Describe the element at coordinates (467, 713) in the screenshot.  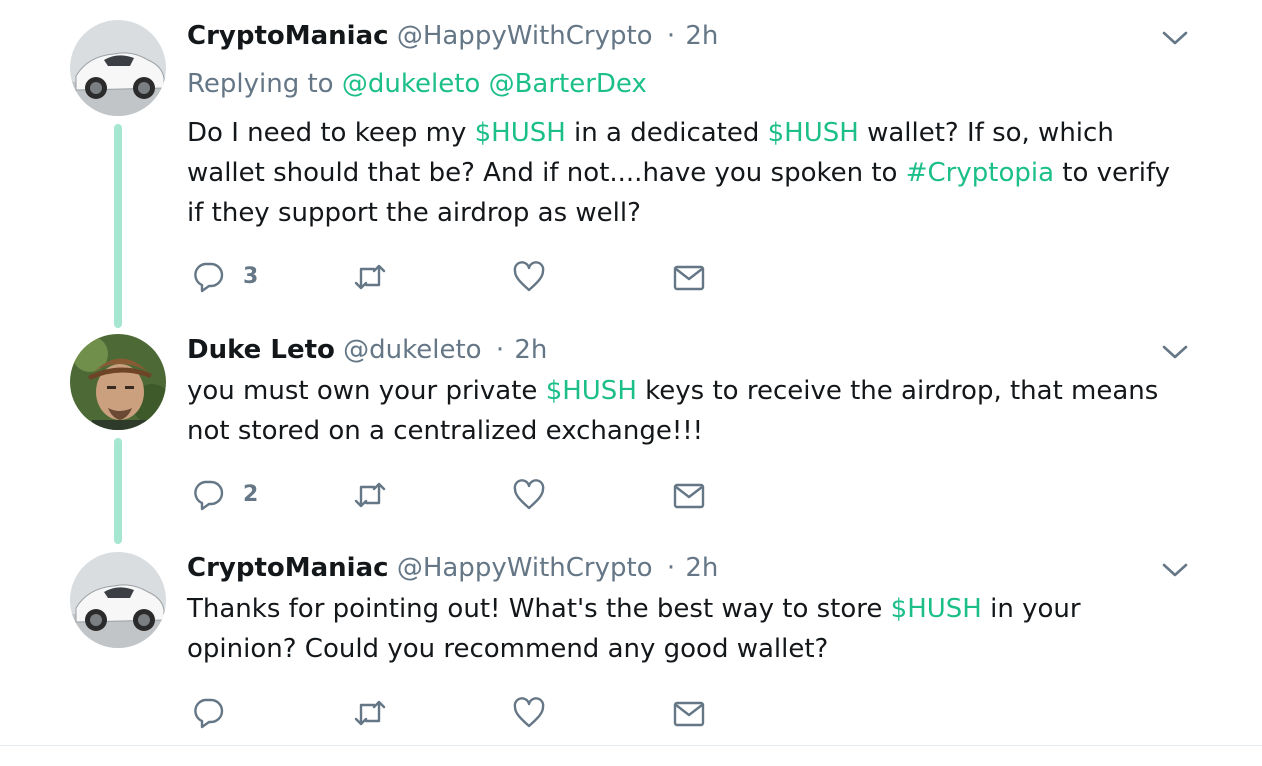
I see `tweet-actions` at that location.